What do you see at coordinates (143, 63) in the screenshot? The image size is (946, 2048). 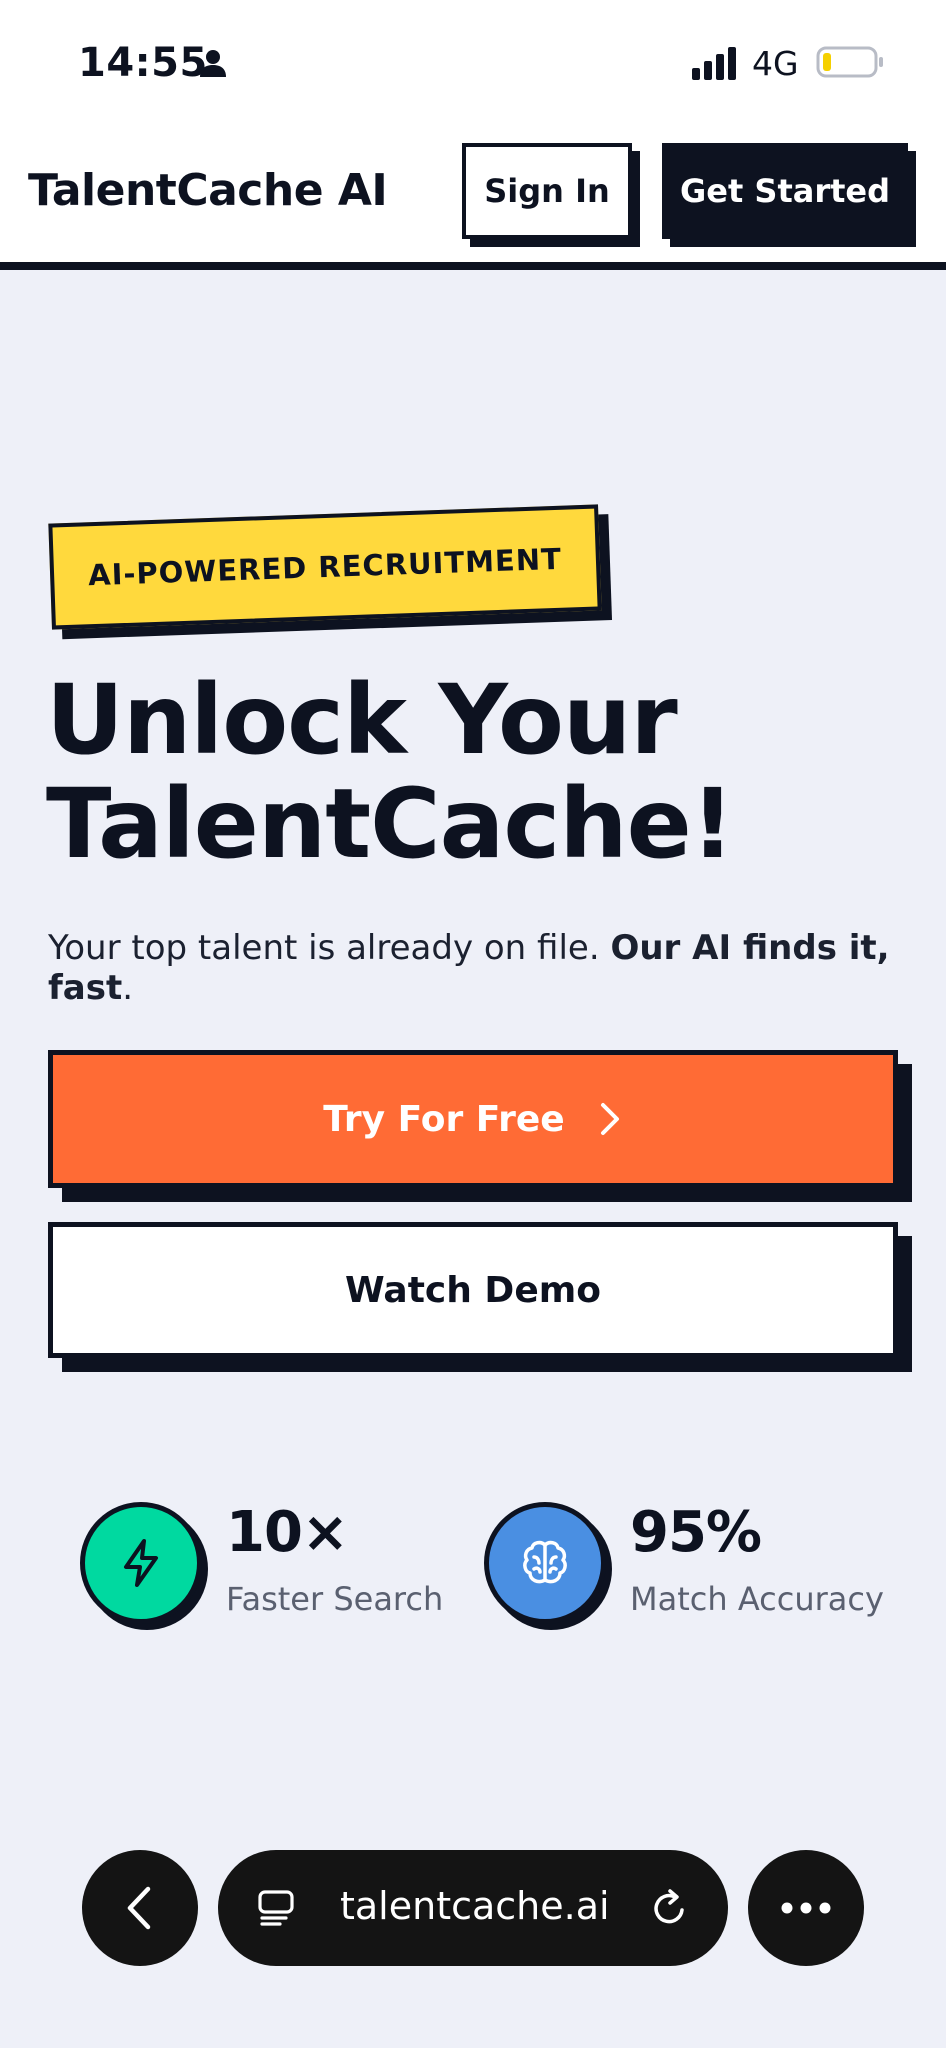 I see `status-time: 14:55` at bounding box center [143, 63].